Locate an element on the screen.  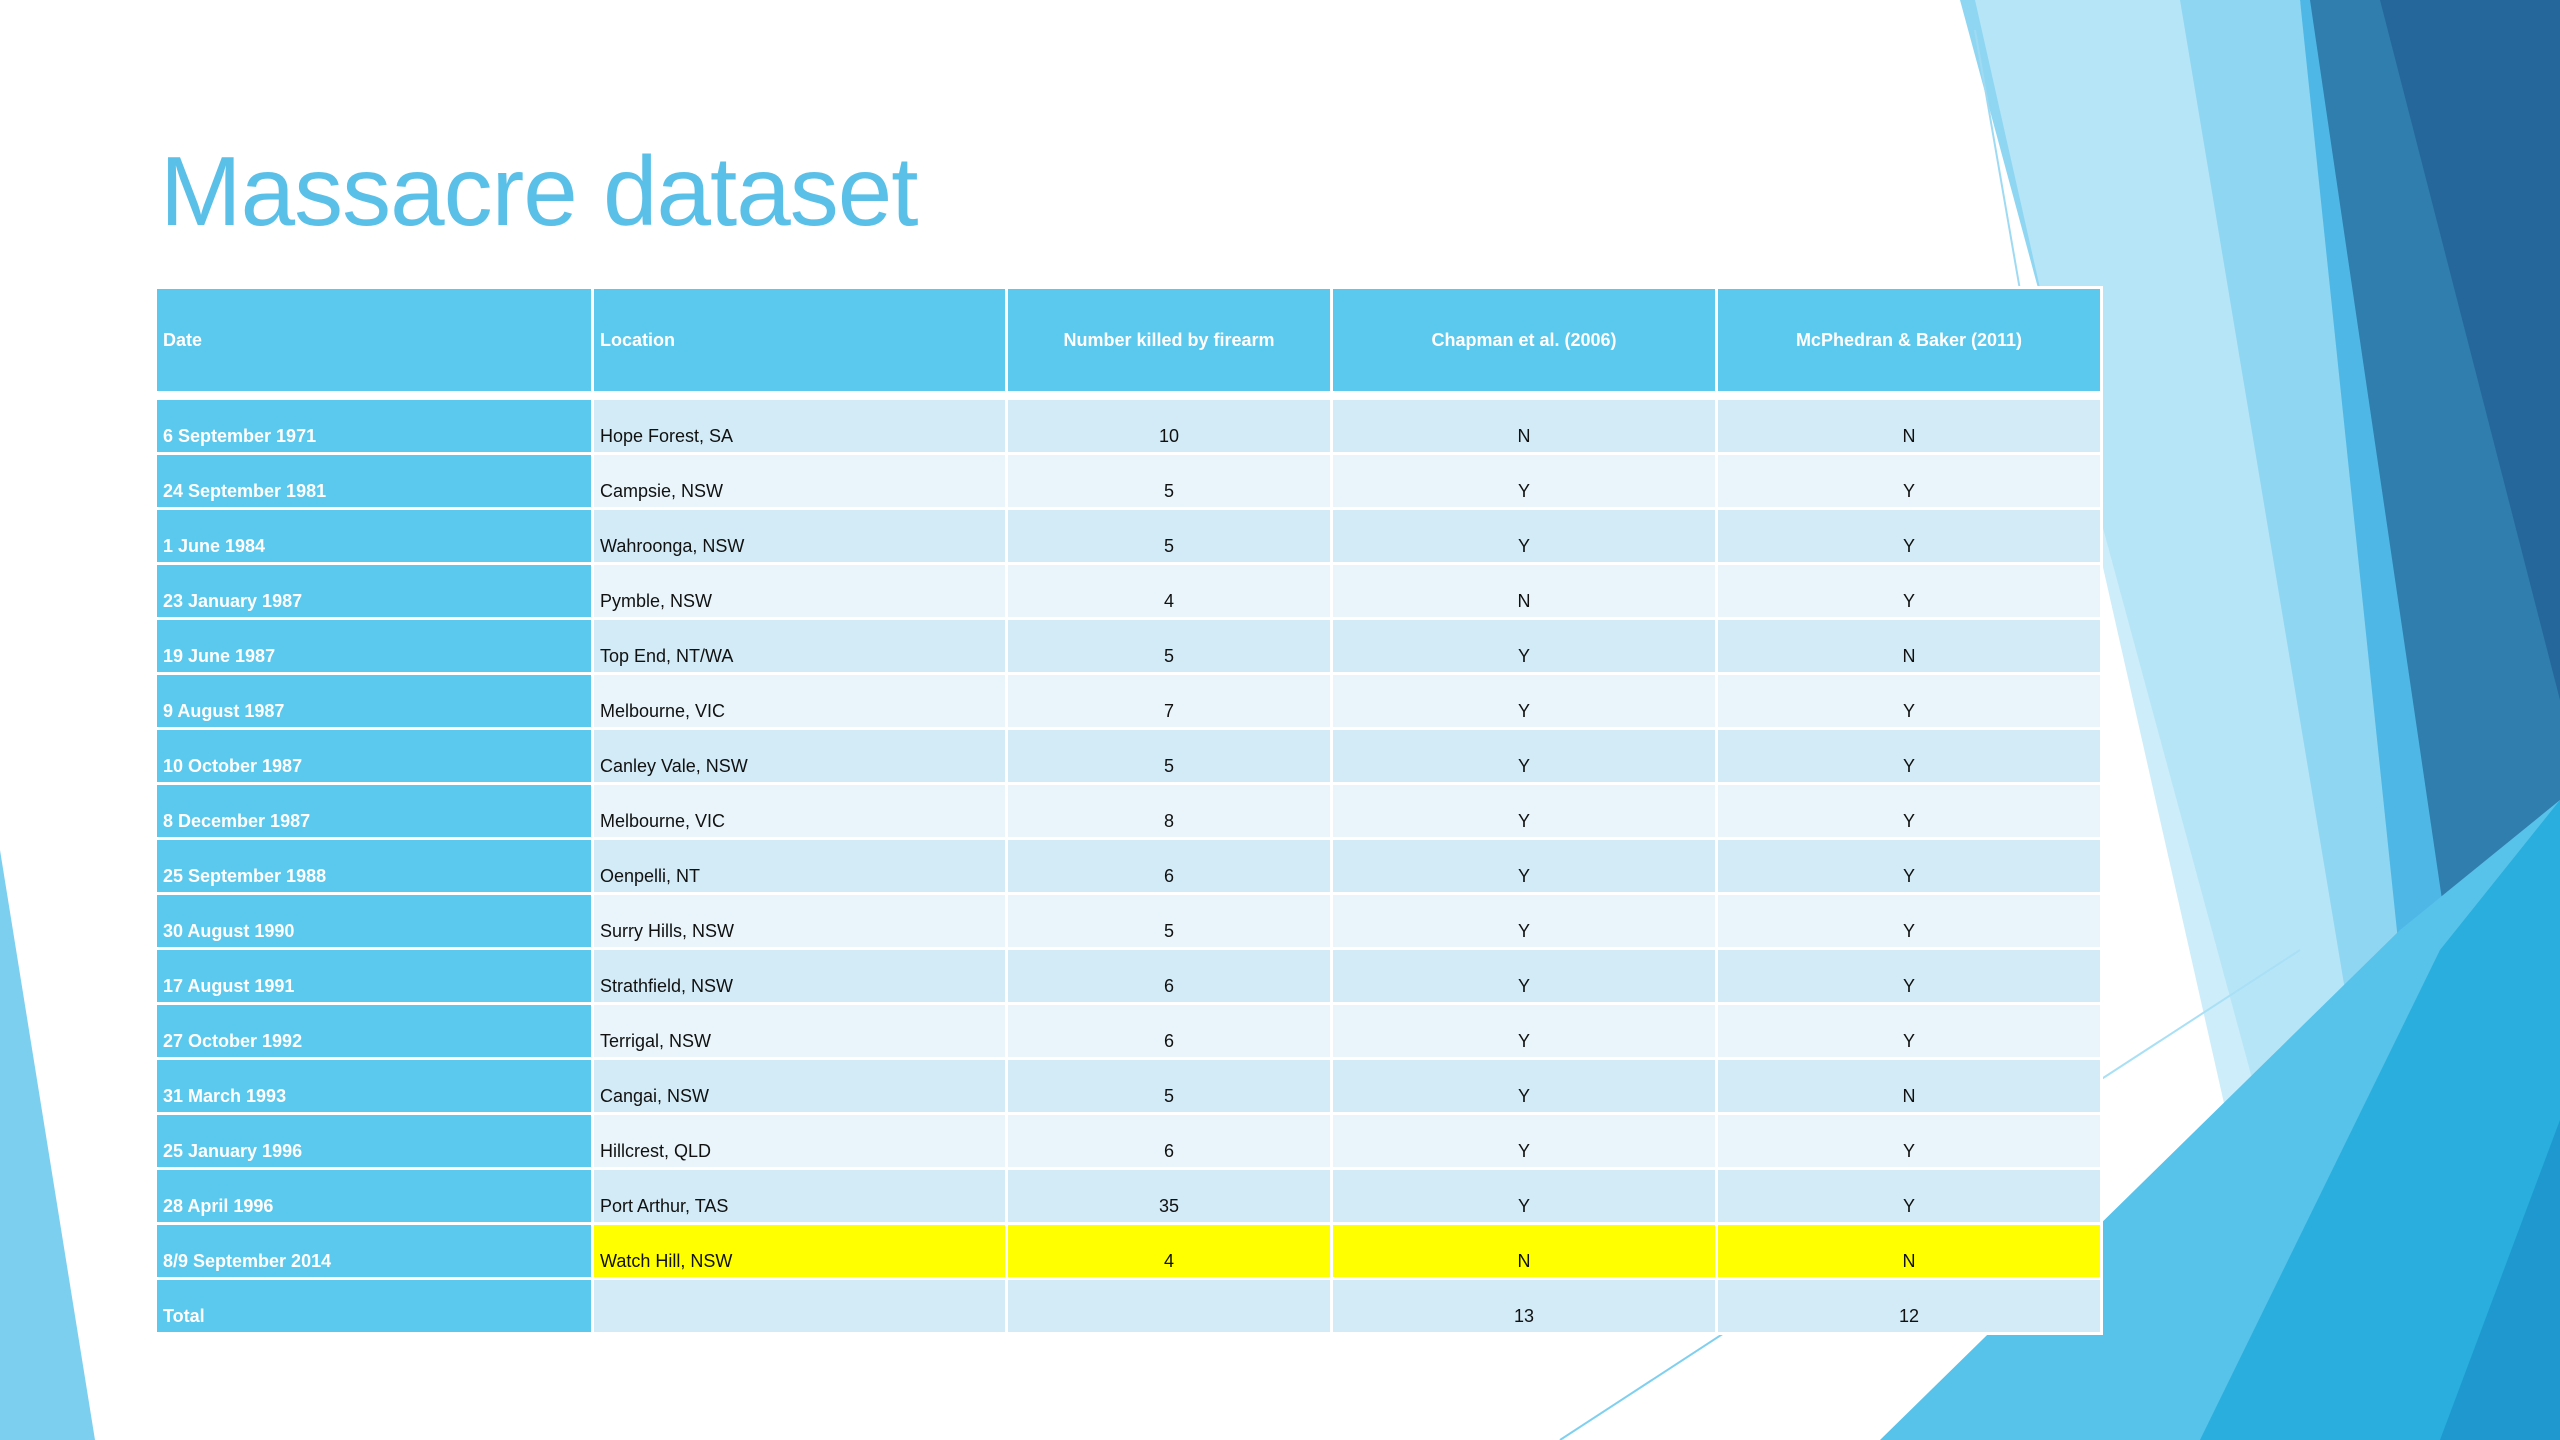
cell-killed: 8 is located at coordinates (1169, 811).